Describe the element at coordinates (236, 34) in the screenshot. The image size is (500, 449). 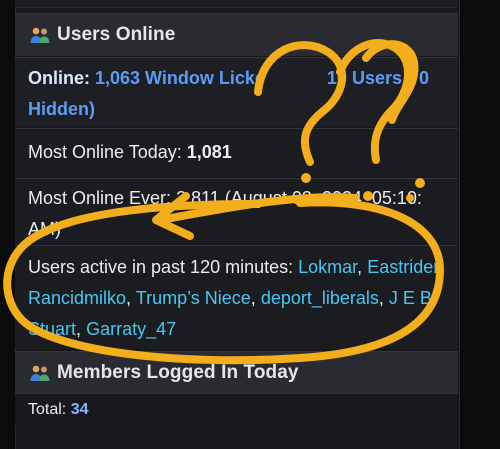
I see `users-online-header: Users Online` at that location.